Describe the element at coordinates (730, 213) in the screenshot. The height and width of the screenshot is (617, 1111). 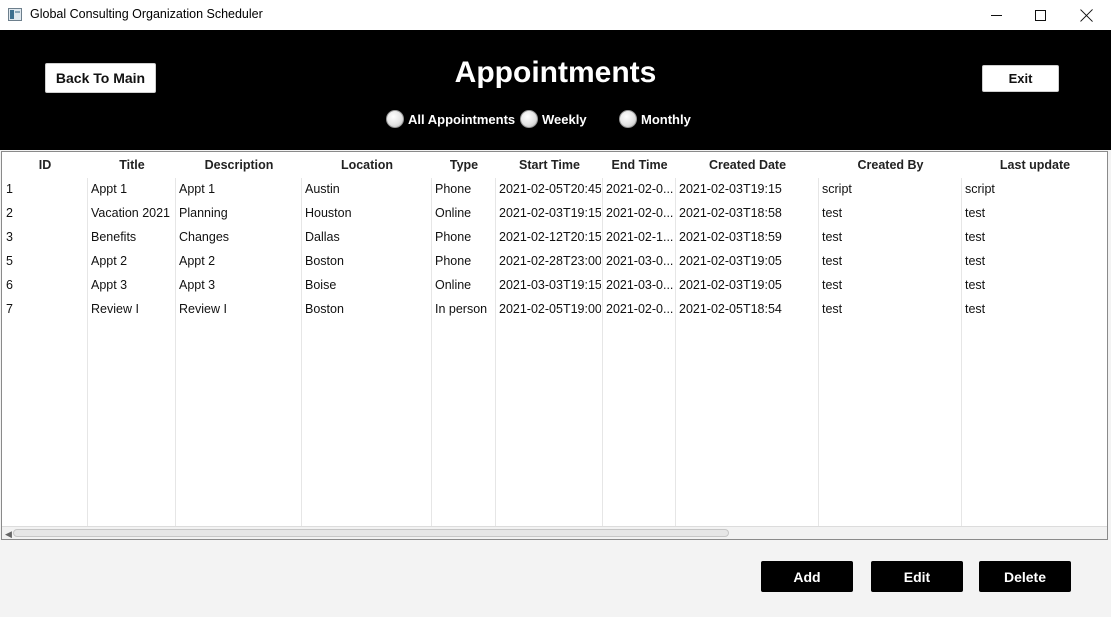
I see `cell-created-date: 2021-02-03T18:58` at that location.